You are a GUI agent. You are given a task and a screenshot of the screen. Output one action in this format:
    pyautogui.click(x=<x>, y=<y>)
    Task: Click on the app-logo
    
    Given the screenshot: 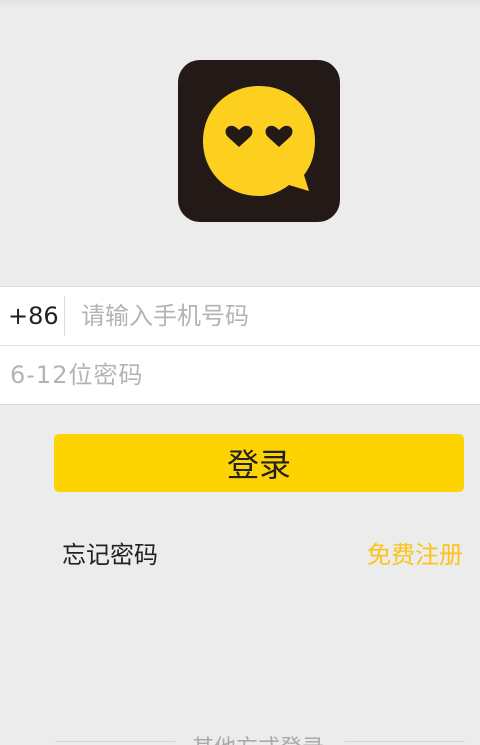 What is the action you would take?
    pyautogui.click(x=259, y=141)
    